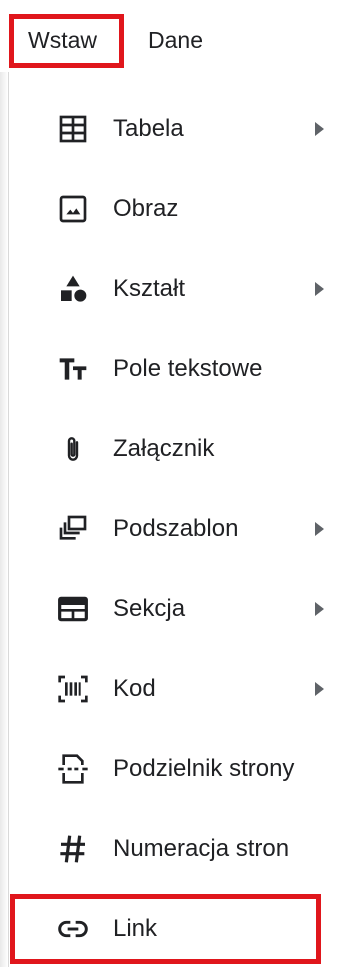  Describe the element at coordinates (149, 288) in the screenshot. I see `menu-item-label: Kształt` at that location.